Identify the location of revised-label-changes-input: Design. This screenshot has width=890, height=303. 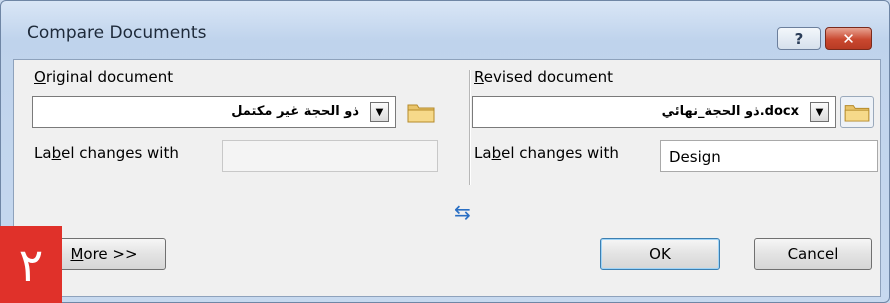
(769, 156).